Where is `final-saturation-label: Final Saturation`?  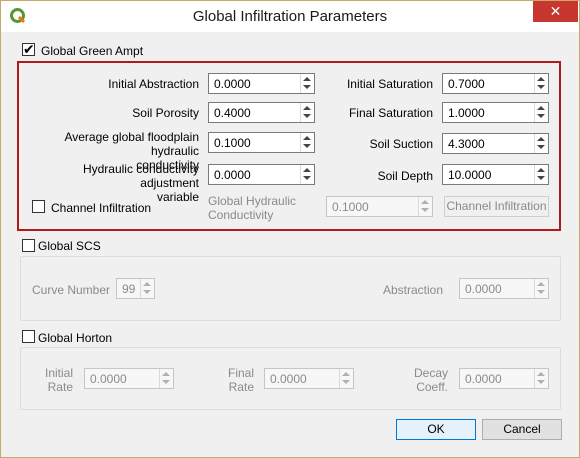 final-saturation-label: Final Saturation is located at coordinates (390, 113).